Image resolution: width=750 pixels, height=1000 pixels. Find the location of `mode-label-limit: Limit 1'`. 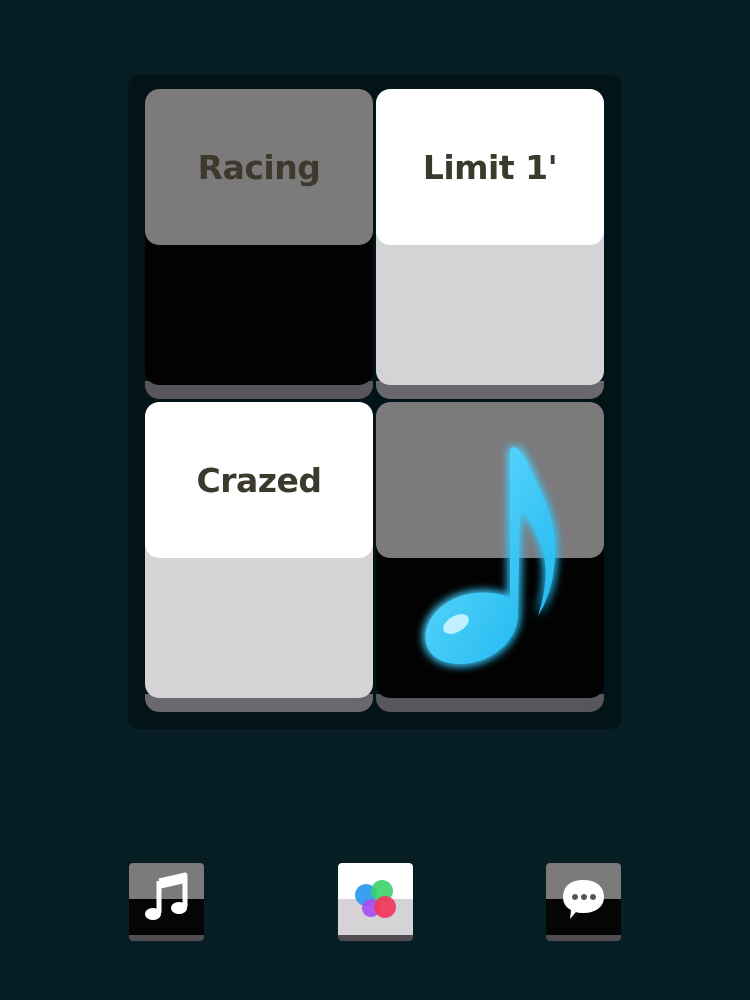

mode-label-limit: Limit 1' is located at coordinates (490, 167).